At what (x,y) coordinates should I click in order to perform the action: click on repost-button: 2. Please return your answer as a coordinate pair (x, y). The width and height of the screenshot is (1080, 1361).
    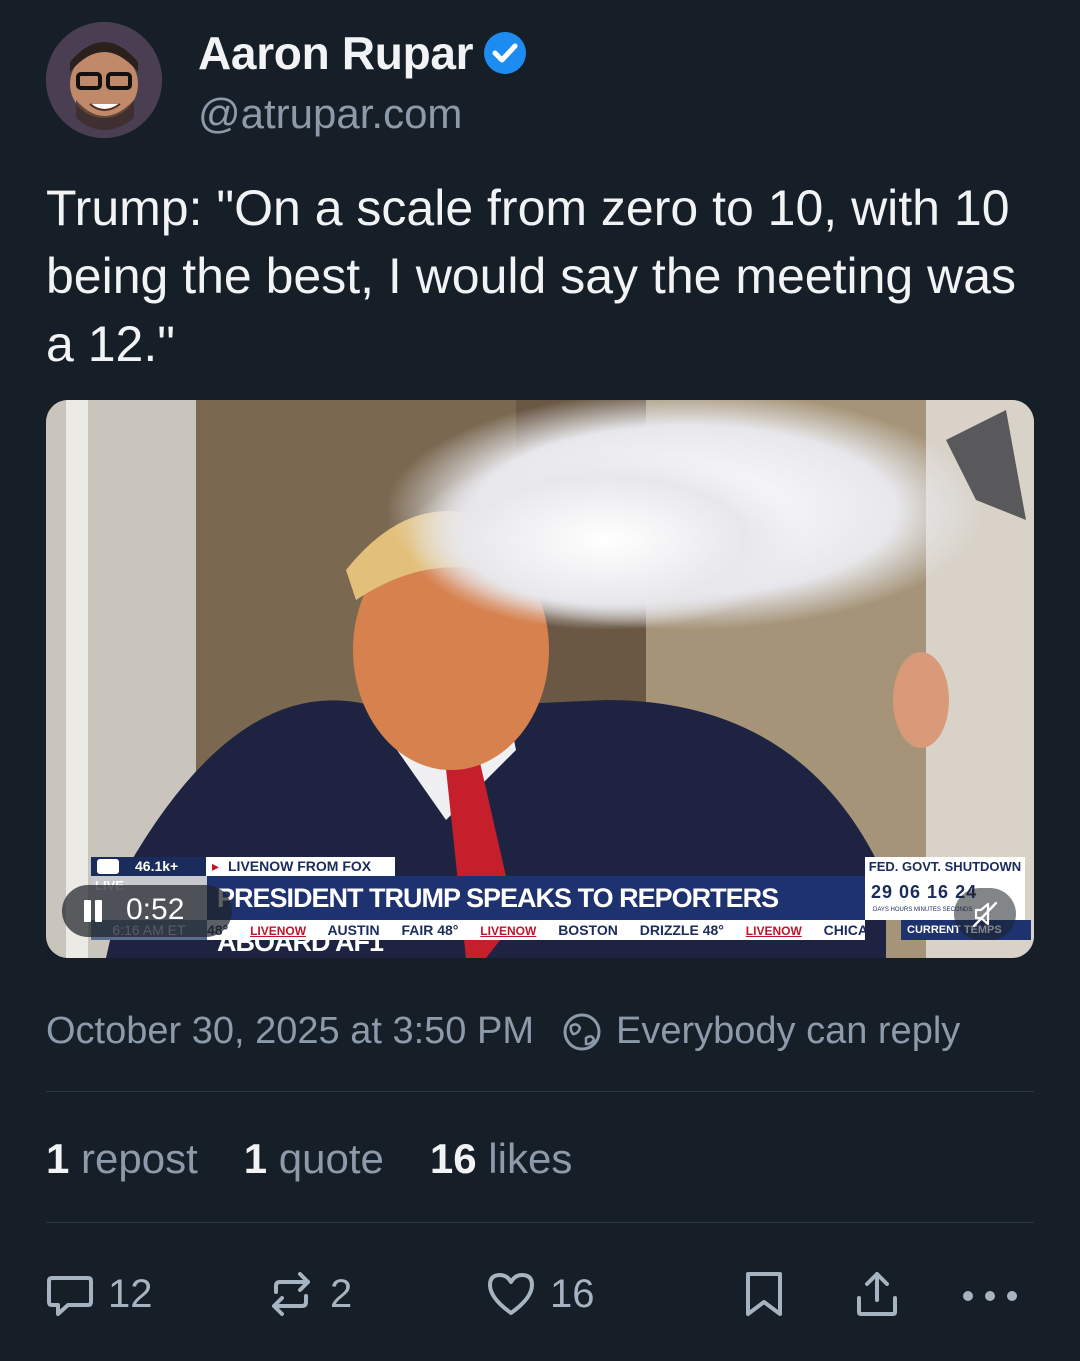
    Looking at the image, I should click on (308, 1294).